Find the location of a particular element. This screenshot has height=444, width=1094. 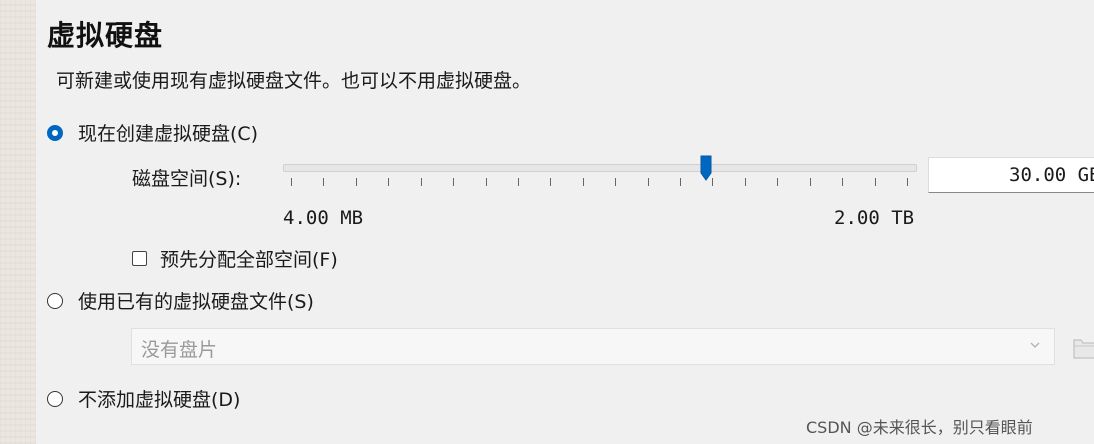

create-new-radio is located at coordinates (55, 132).